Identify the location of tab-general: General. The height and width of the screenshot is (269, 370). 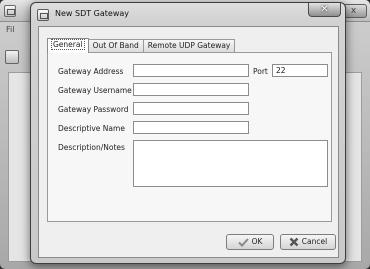
(68, 45).